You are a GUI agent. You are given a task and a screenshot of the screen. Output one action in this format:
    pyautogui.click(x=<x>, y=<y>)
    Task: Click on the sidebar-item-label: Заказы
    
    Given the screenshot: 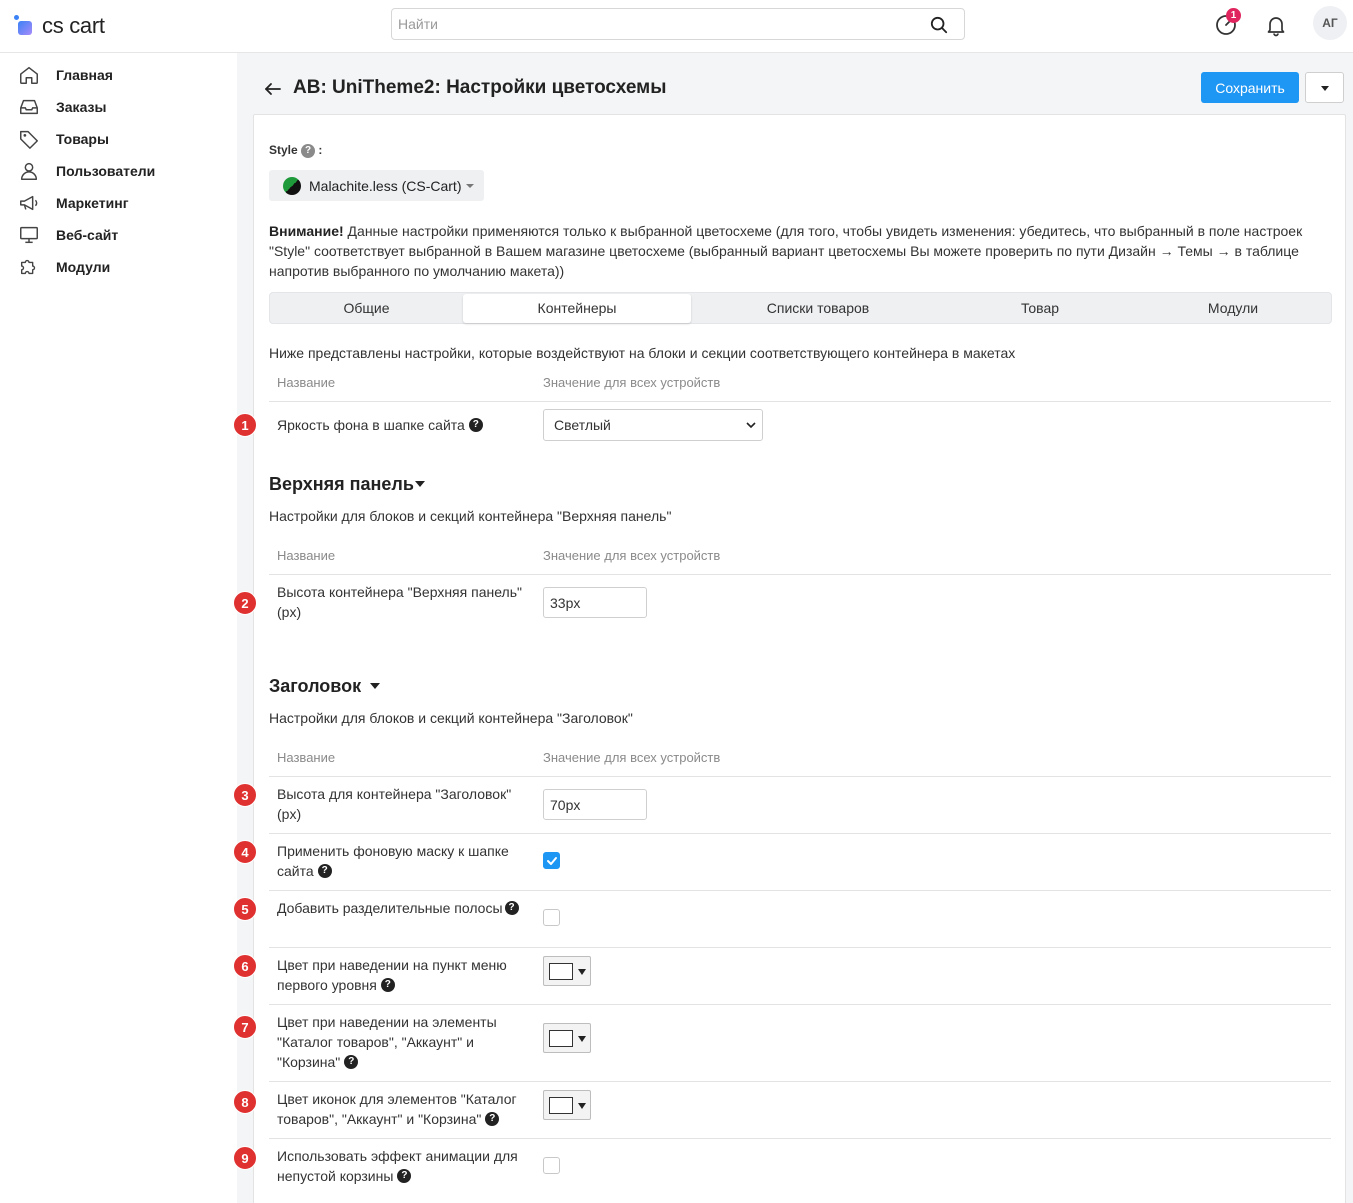 What is the action you would take?
    pyautogui.click(x=81, y=107)
    